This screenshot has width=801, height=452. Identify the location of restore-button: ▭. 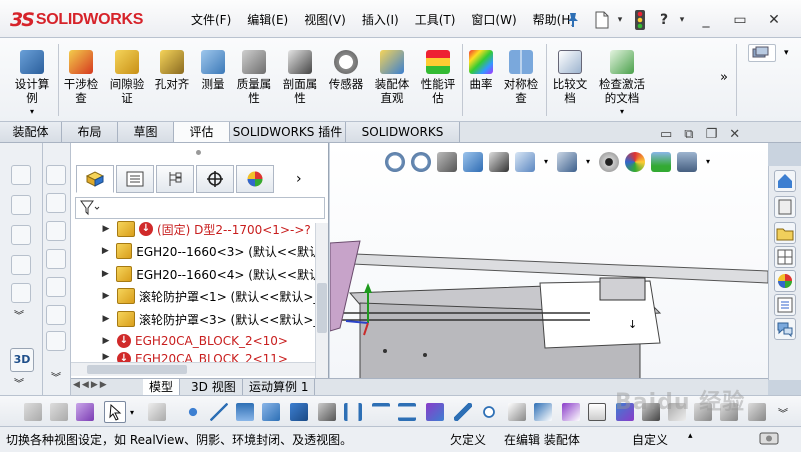
(740, 20).